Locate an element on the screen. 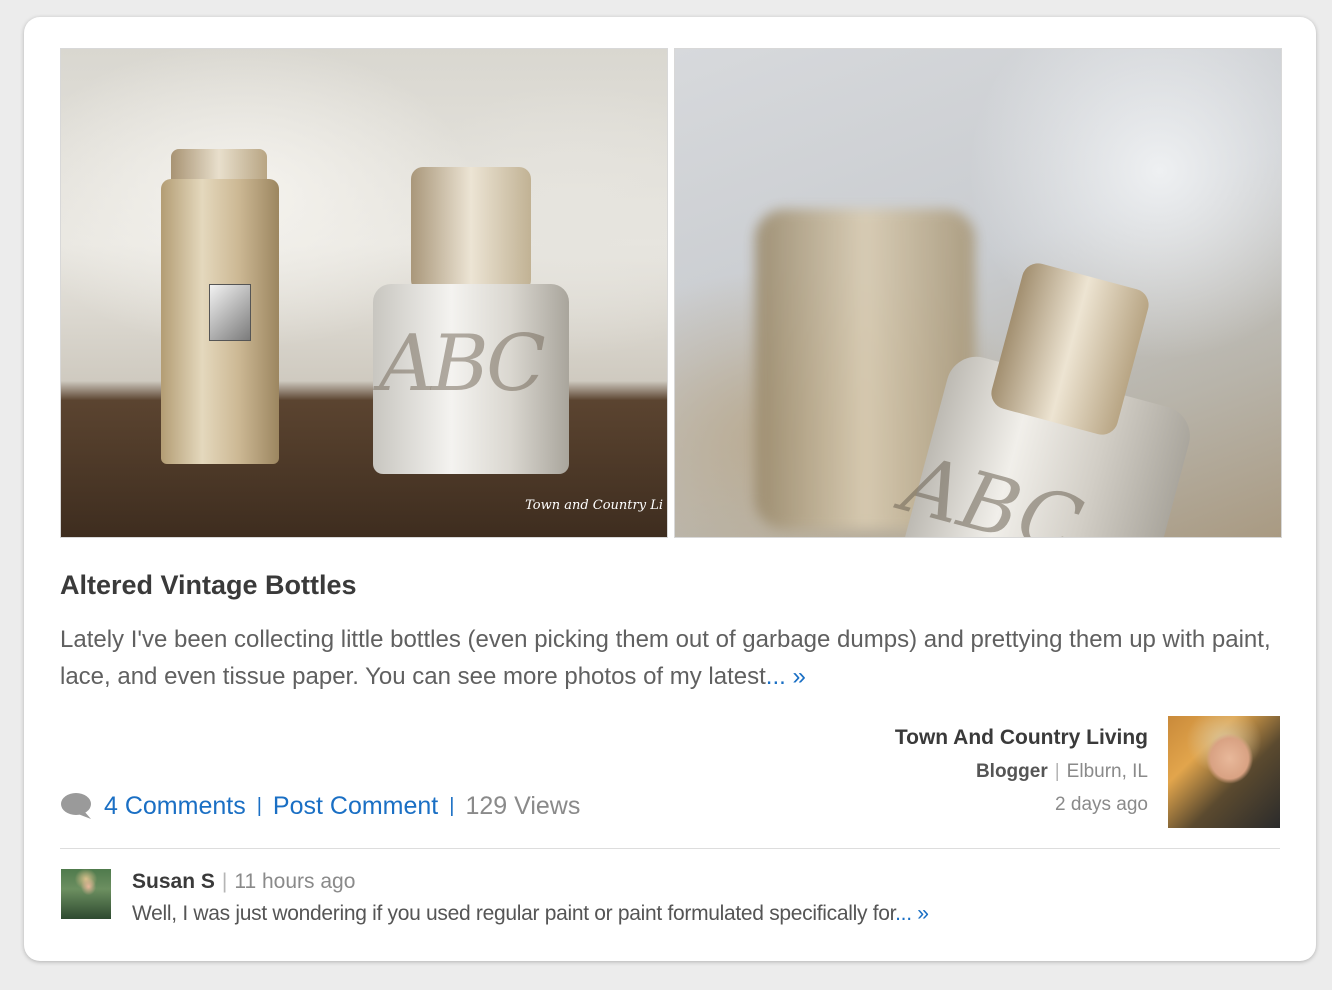  author-avatar is located at coordinates (1224, 772).